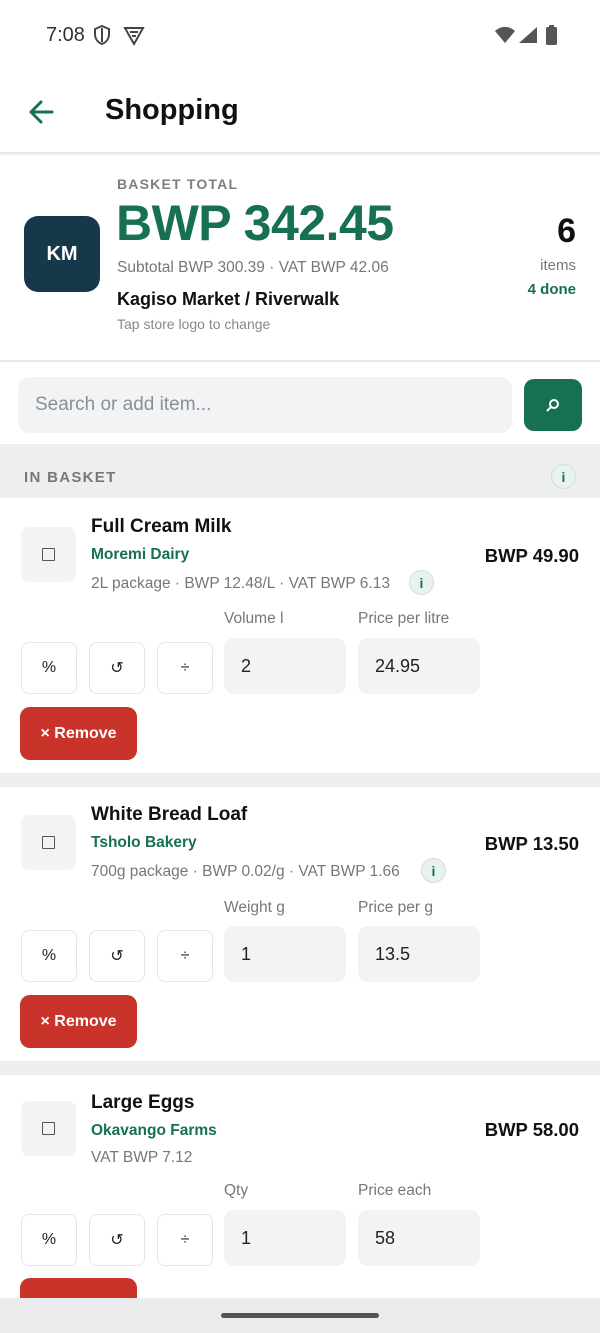 This screenshot has height=1333, width=600. Describe the element at coordinates (395, 1190) in the screenshot. I see `unit-price-label: Price each` at that location.